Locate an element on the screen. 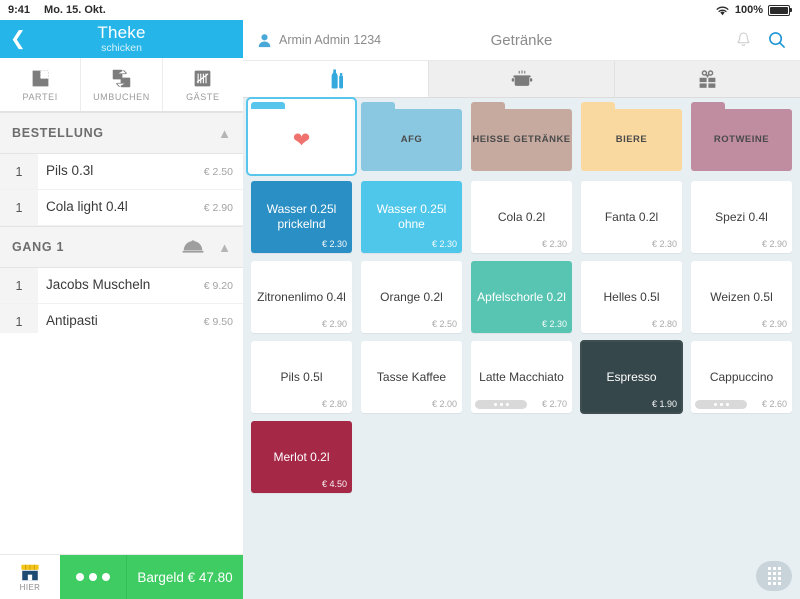 The height and width of the screenshot is (599, 800). drinks-bottle-icon is located at coordinates (337, 78).